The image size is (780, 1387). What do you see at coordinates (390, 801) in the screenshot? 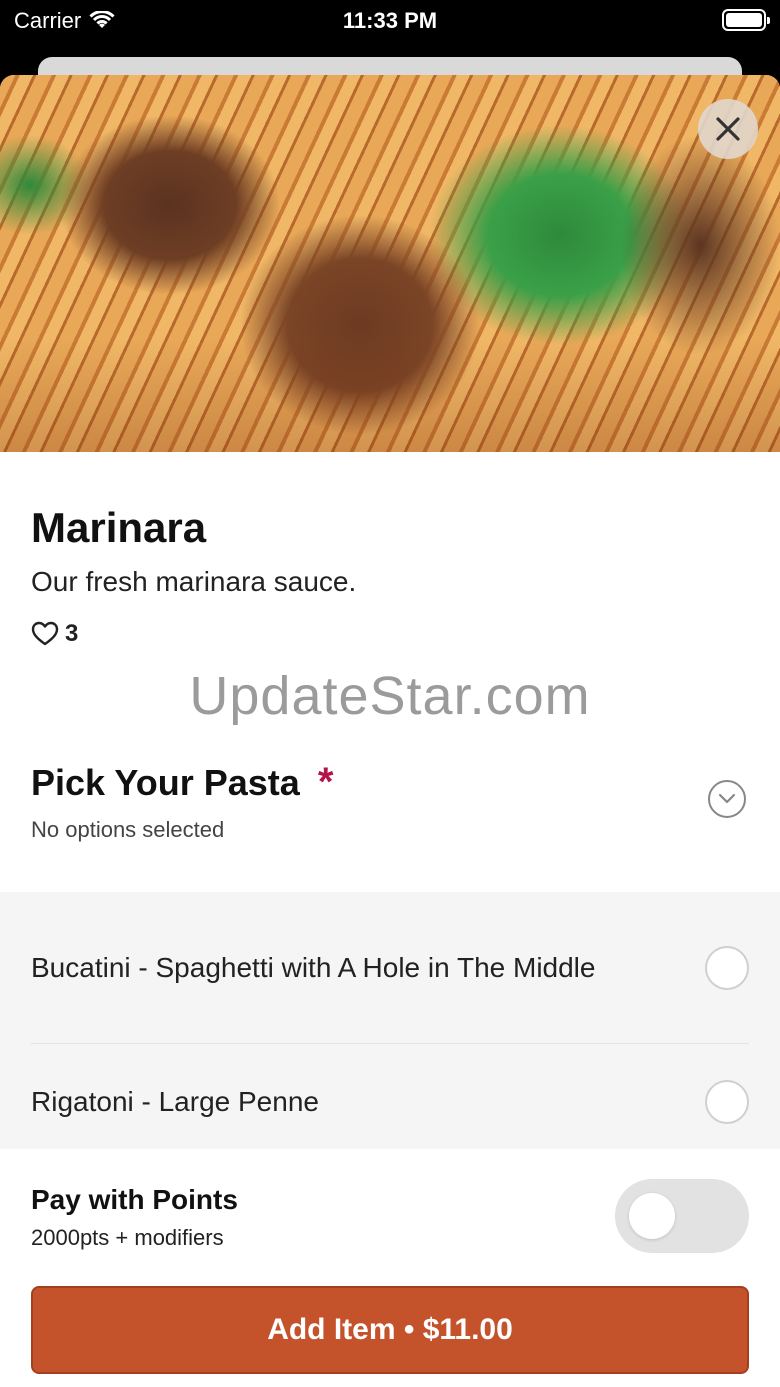
I see `pasta-section-header: Pick Your Pasta * No options selected` at bounding box center [390, 801].